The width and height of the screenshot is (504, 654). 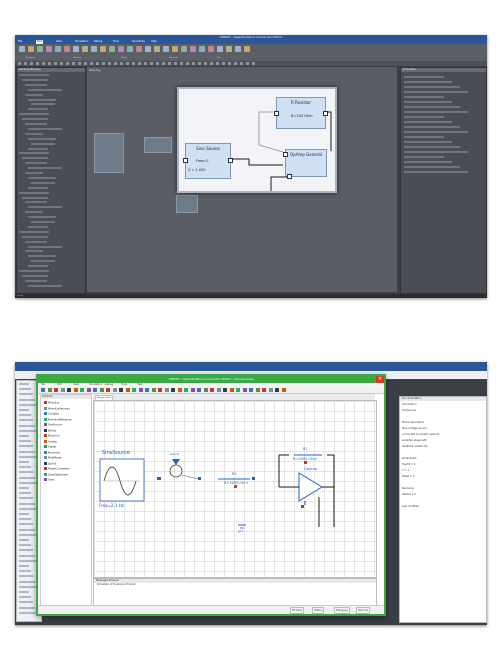 What do you see at coordinates (50, 463) in the screenshot?
I see `library-item: Spice3` at bounding box center [50, 463].